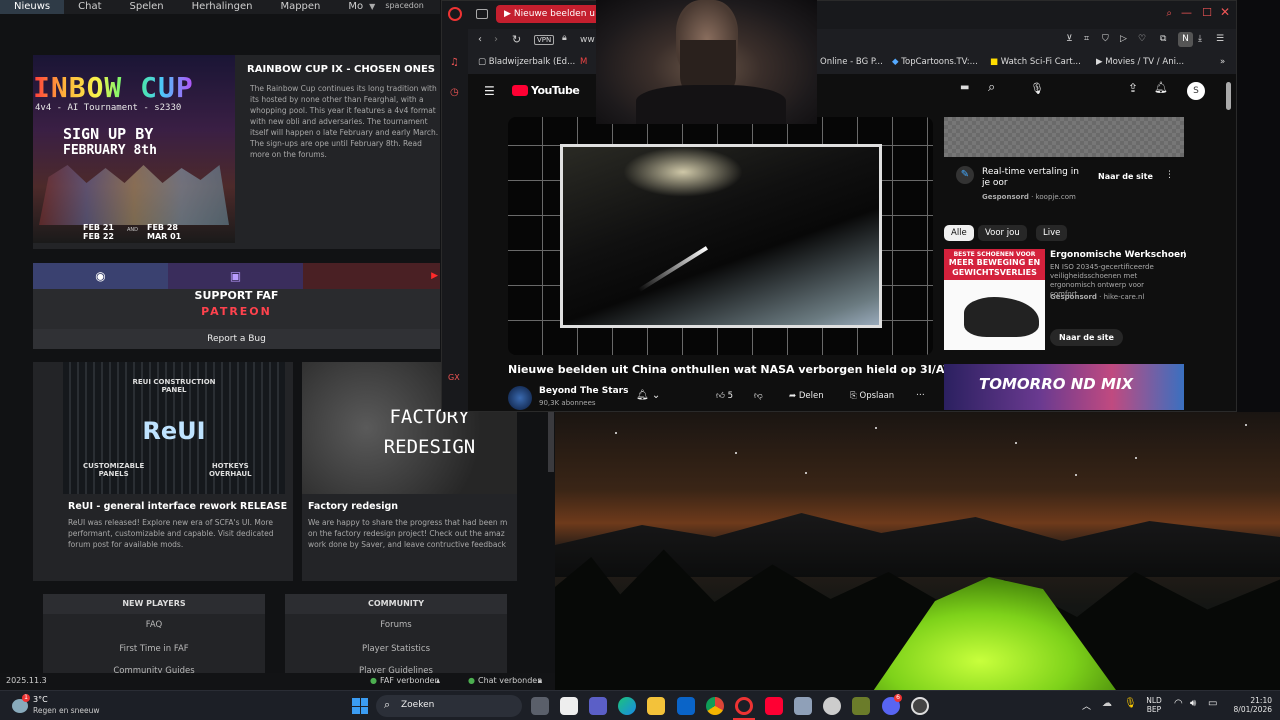  I want to click on download-icon: ⤓, so click(1200, 39).